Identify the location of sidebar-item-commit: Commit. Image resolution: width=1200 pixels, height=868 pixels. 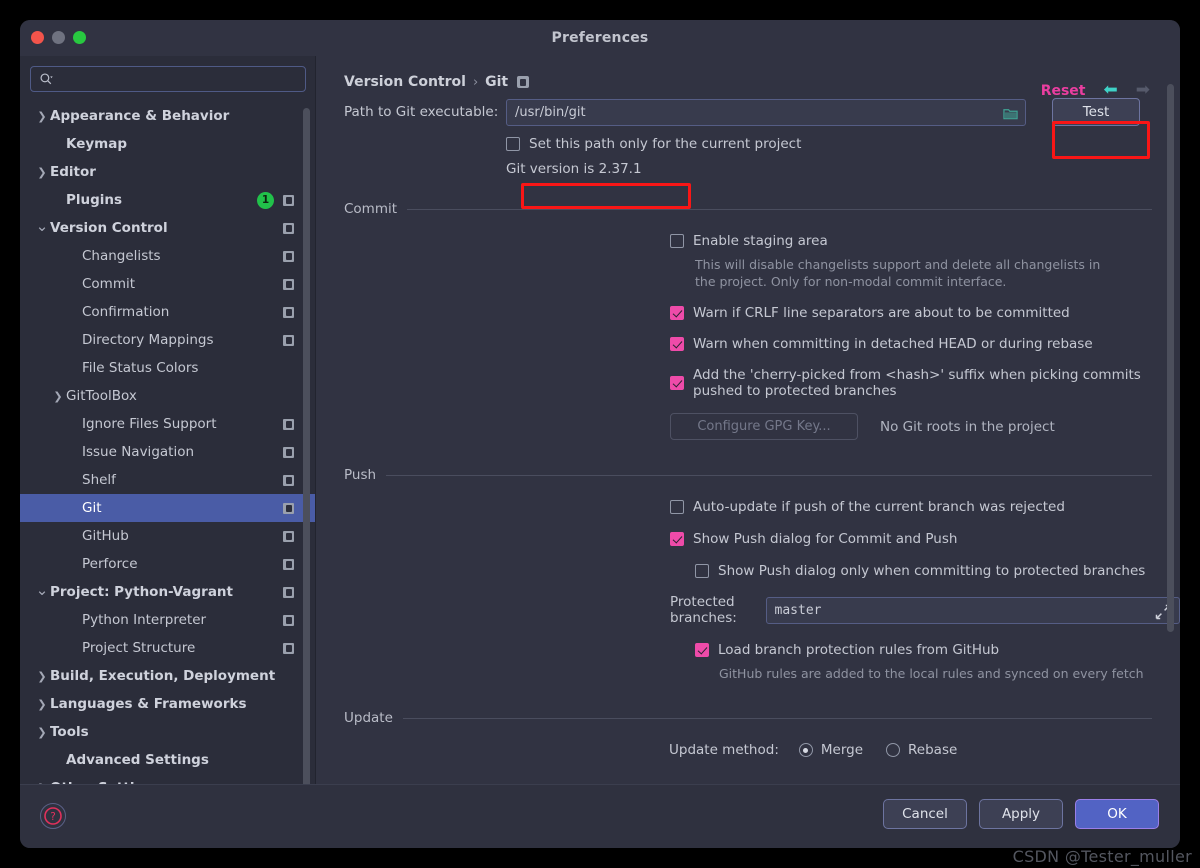
(168, 284).